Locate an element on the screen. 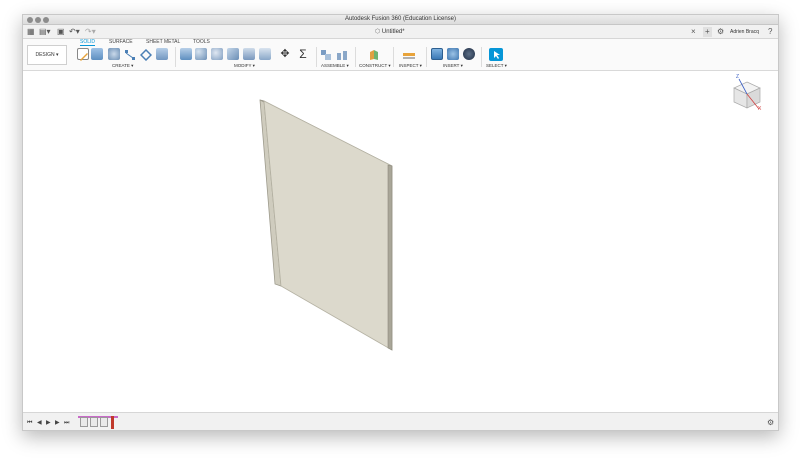 This screenshot has width=800, height=460. timeline-bar: ⏮ ◀ ▶ ▶ ⏭ ⚙ is located at coordinates (400, 421).